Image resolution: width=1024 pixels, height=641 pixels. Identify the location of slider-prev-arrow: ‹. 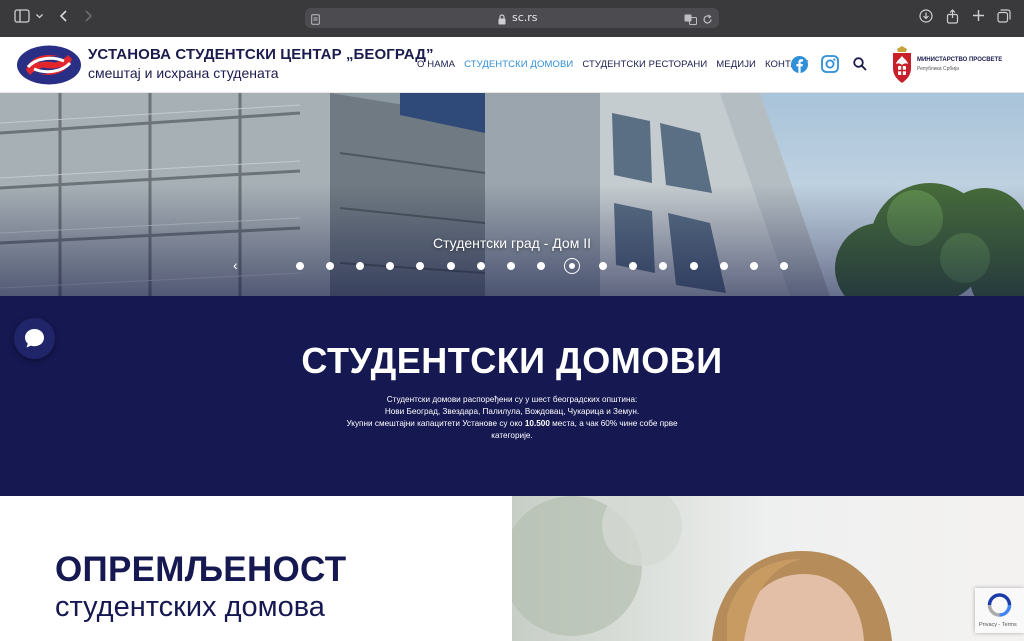
(235, 265).